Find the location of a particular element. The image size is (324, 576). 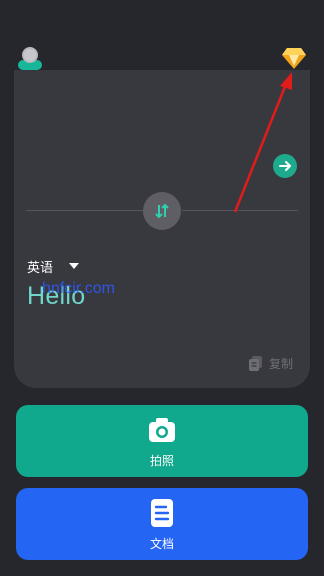

watermark: hnfcir.com is located at coordinates (78, 288).